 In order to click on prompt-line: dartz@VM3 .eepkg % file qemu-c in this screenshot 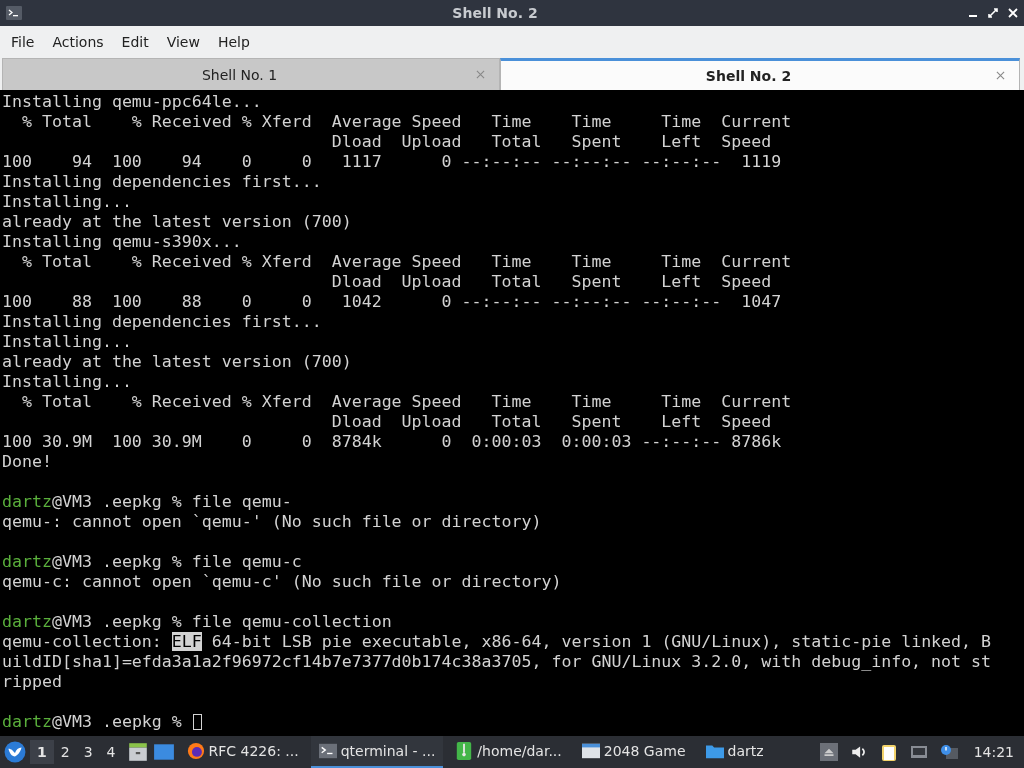, I will do `click(152, 562)`.